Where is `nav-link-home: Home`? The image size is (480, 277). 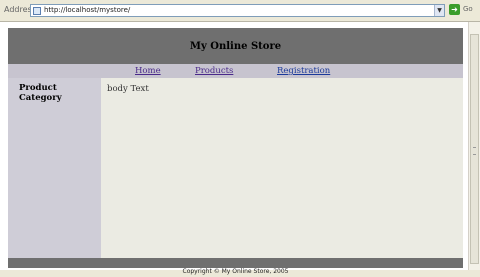 nav-link-home: Home is located at coordinates (148, 71).